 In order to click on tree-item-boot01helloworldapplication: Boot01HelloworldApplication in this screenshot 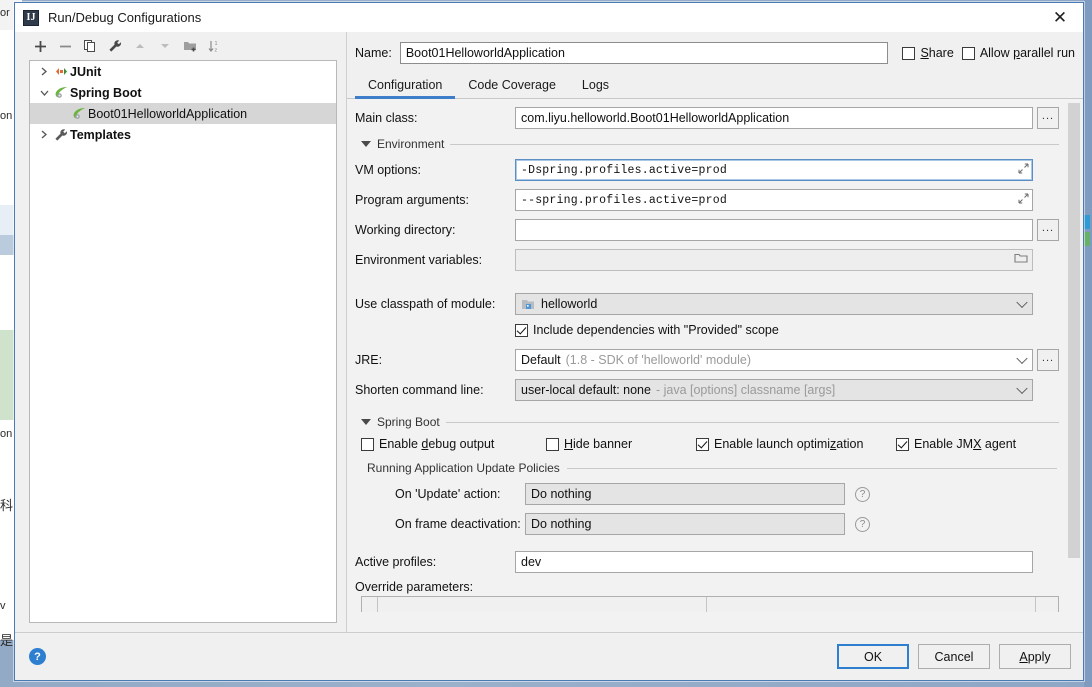, I will do `click(183, 113)`.